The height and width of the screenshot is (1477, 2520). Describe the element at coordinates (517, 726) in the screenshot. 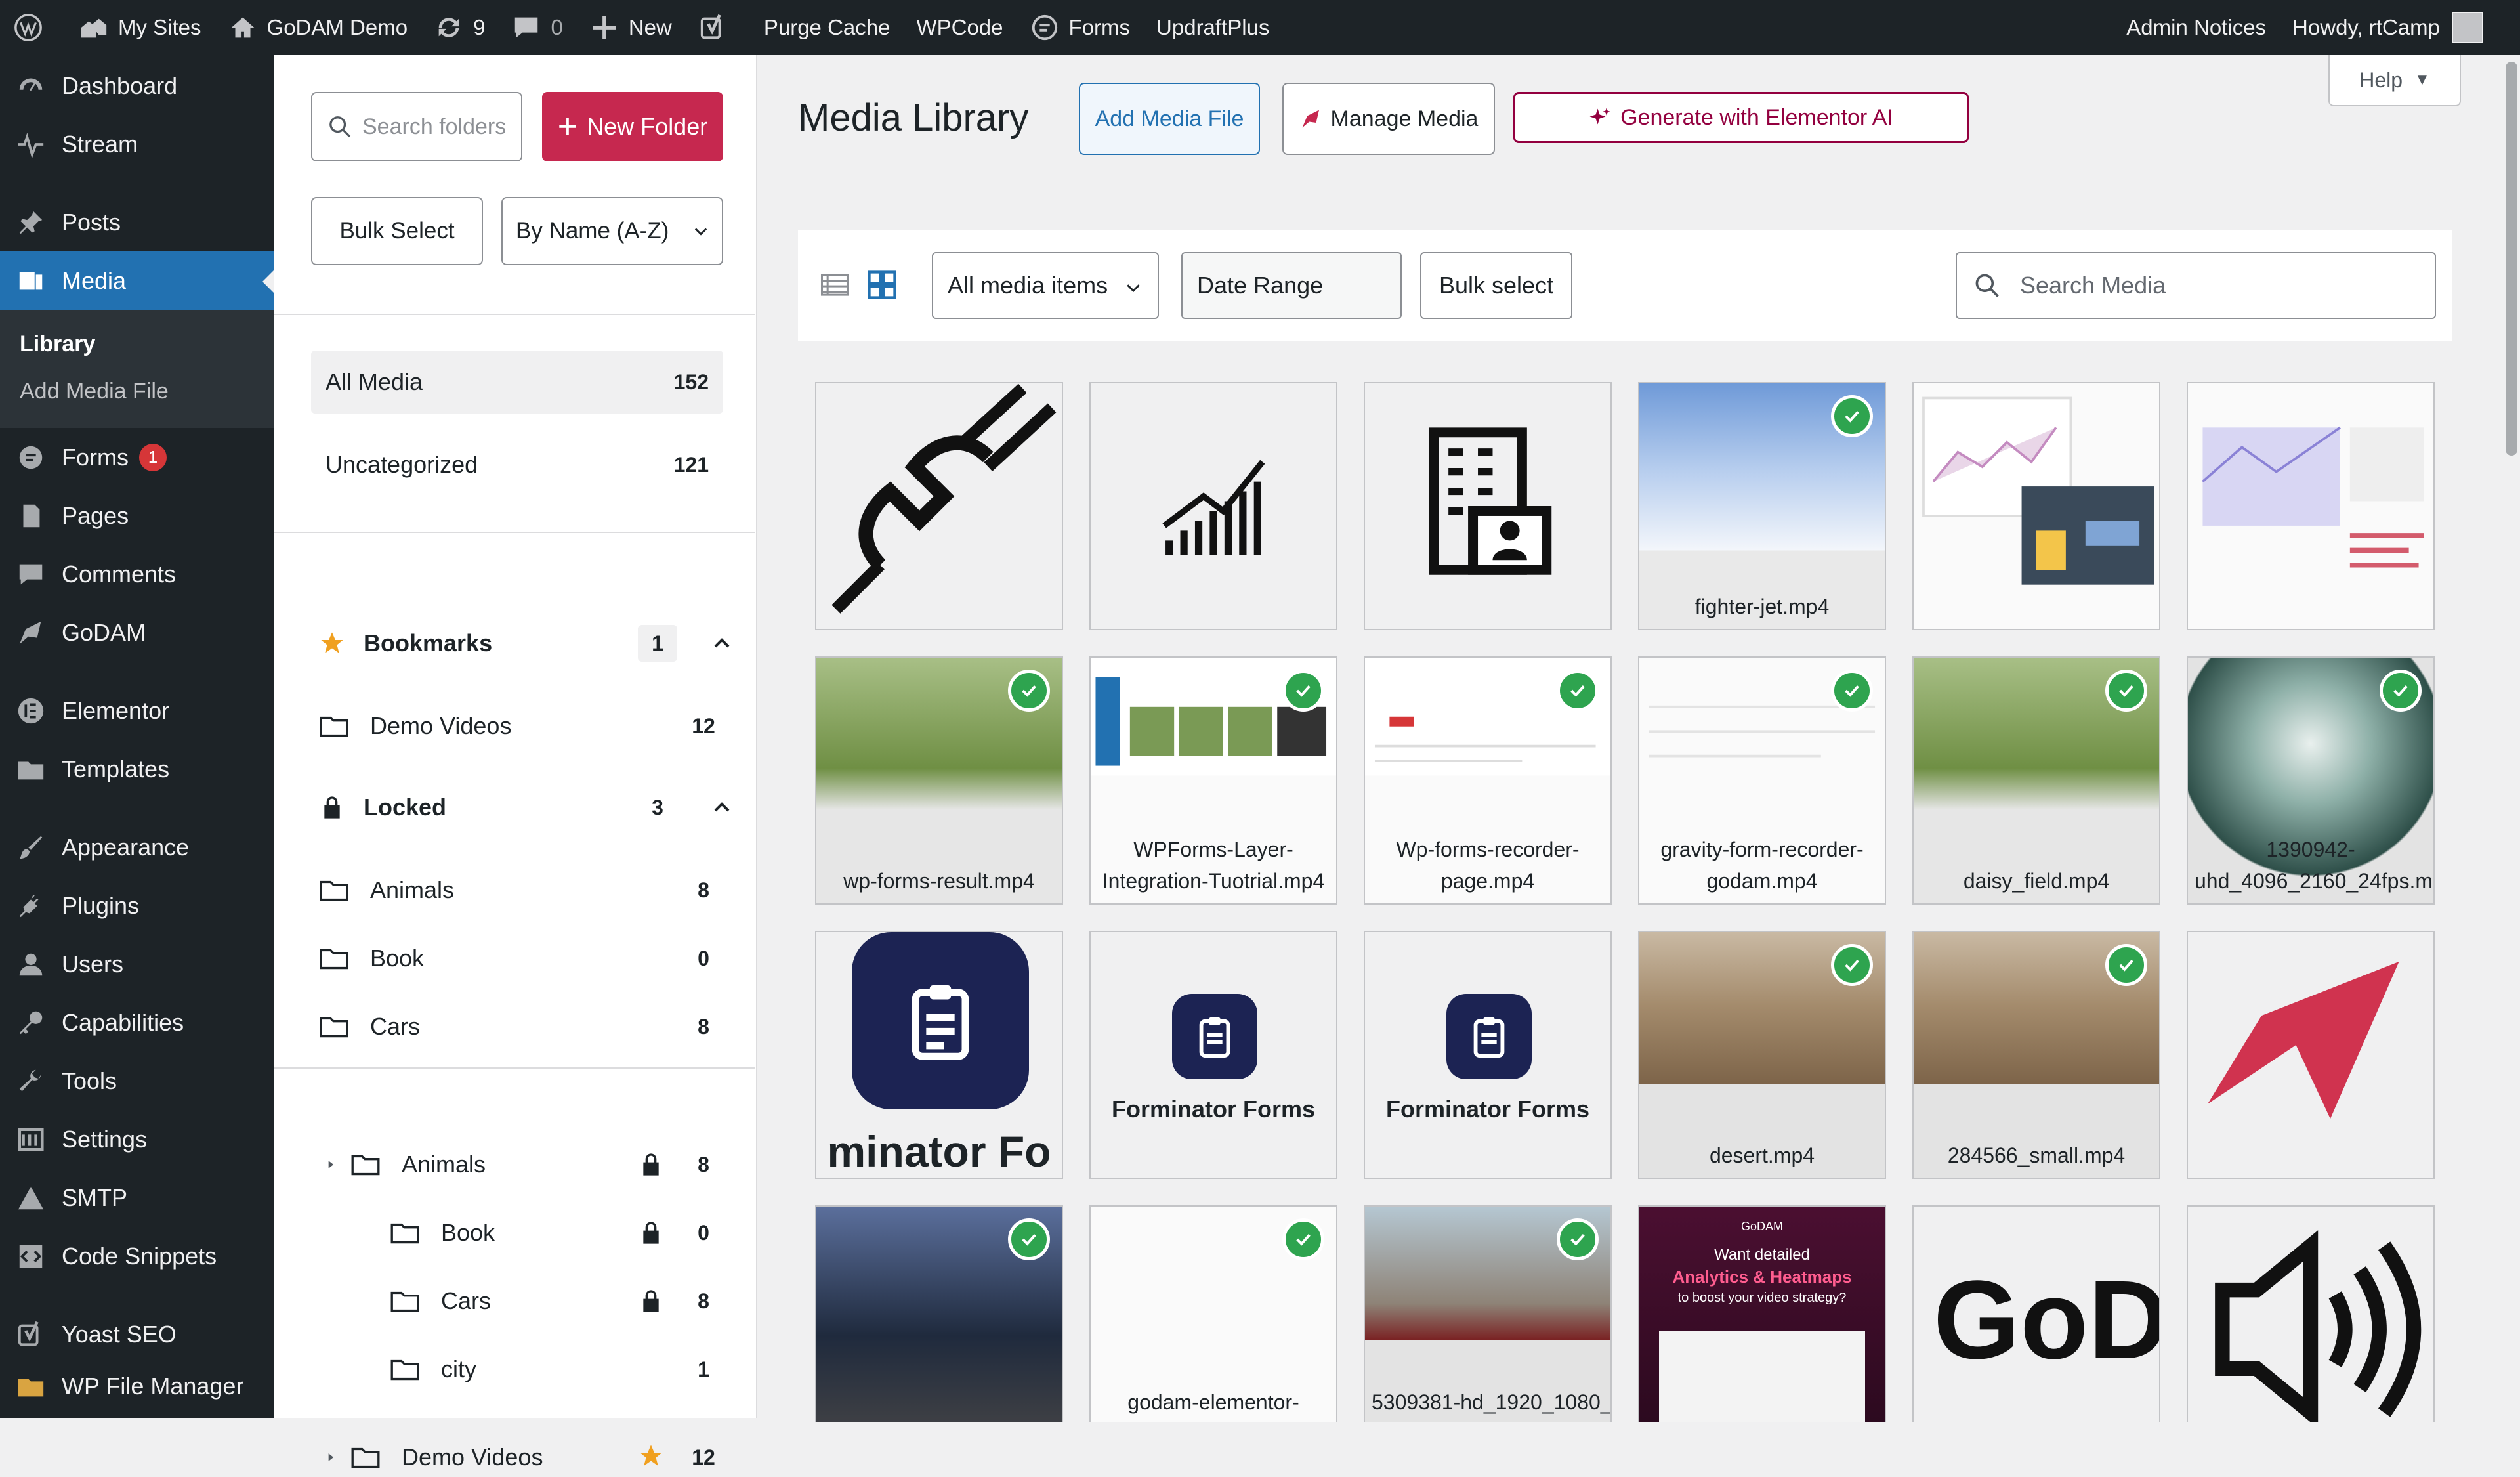

I see `bookmark-item-demo-videos: Demo Videos 12` at that location.